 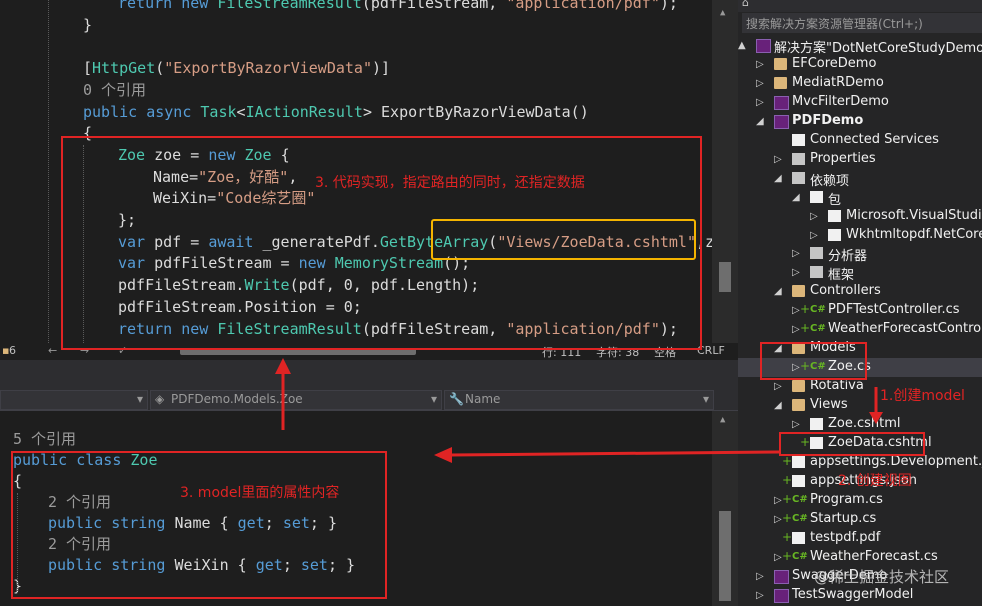 What do you see at coordinates (876, 418) in the screenshot?
I see `arrow-head-down` at bounding box center [876, 418].